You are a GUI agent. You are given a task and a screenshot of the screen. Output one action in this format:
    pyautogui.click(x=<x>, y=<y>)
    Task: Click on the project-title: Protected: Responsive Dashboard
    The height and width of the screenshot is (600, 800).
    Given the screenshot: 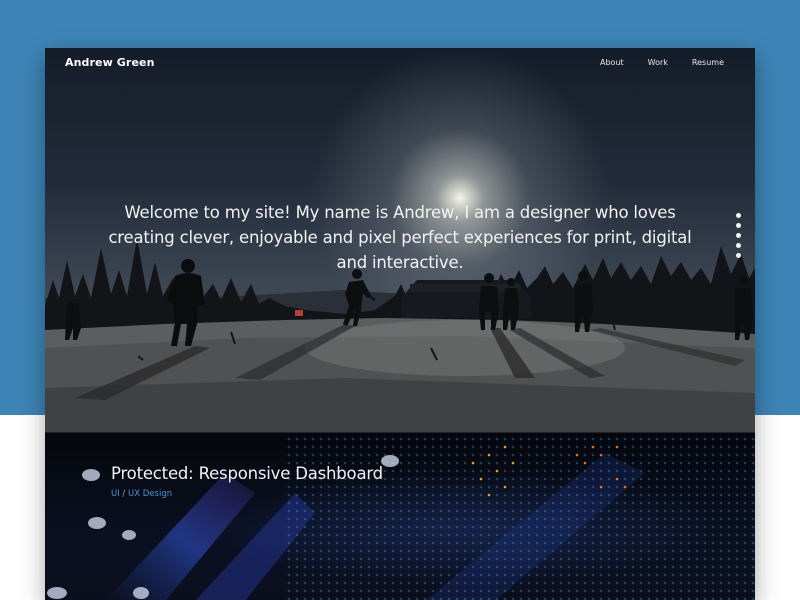 What is the action you would take?
    pyautogui.click(x=247, y=473)
    